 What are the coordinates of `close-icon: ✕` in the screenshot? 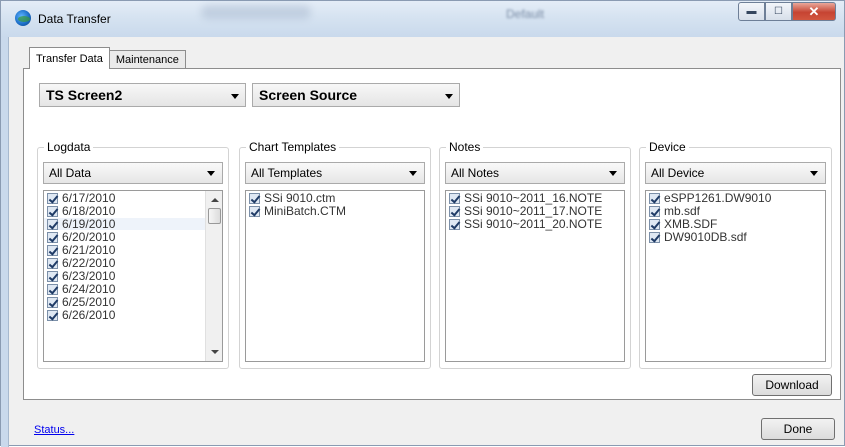 It's located at (814, 11).